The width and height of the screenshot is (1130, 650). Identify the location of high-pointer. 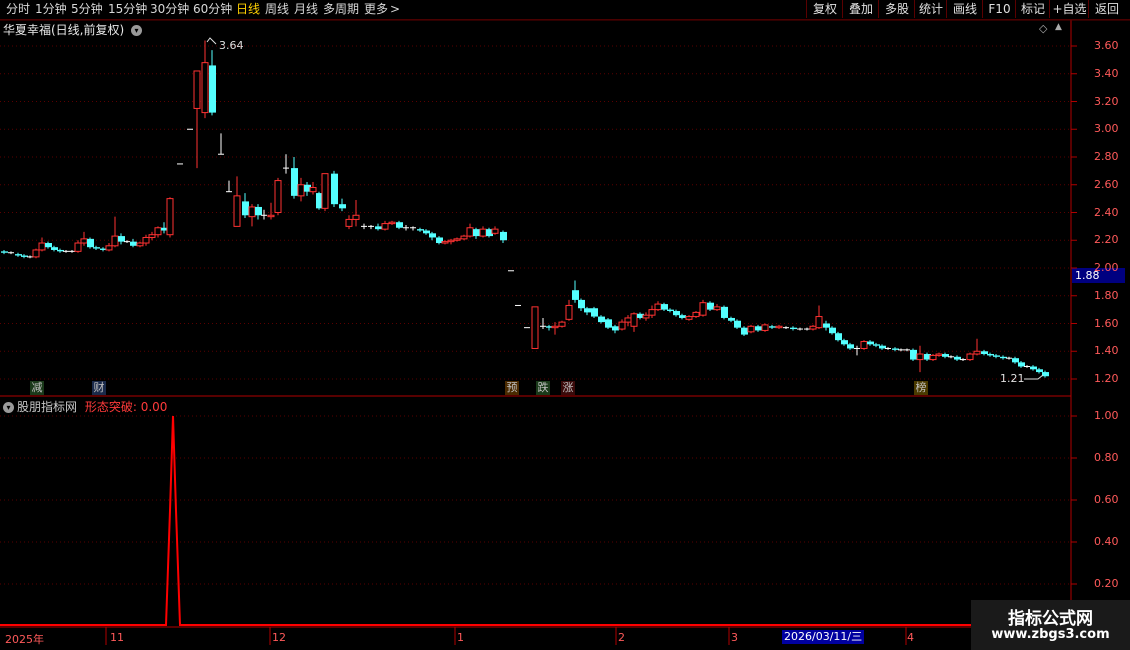
(211, 41).